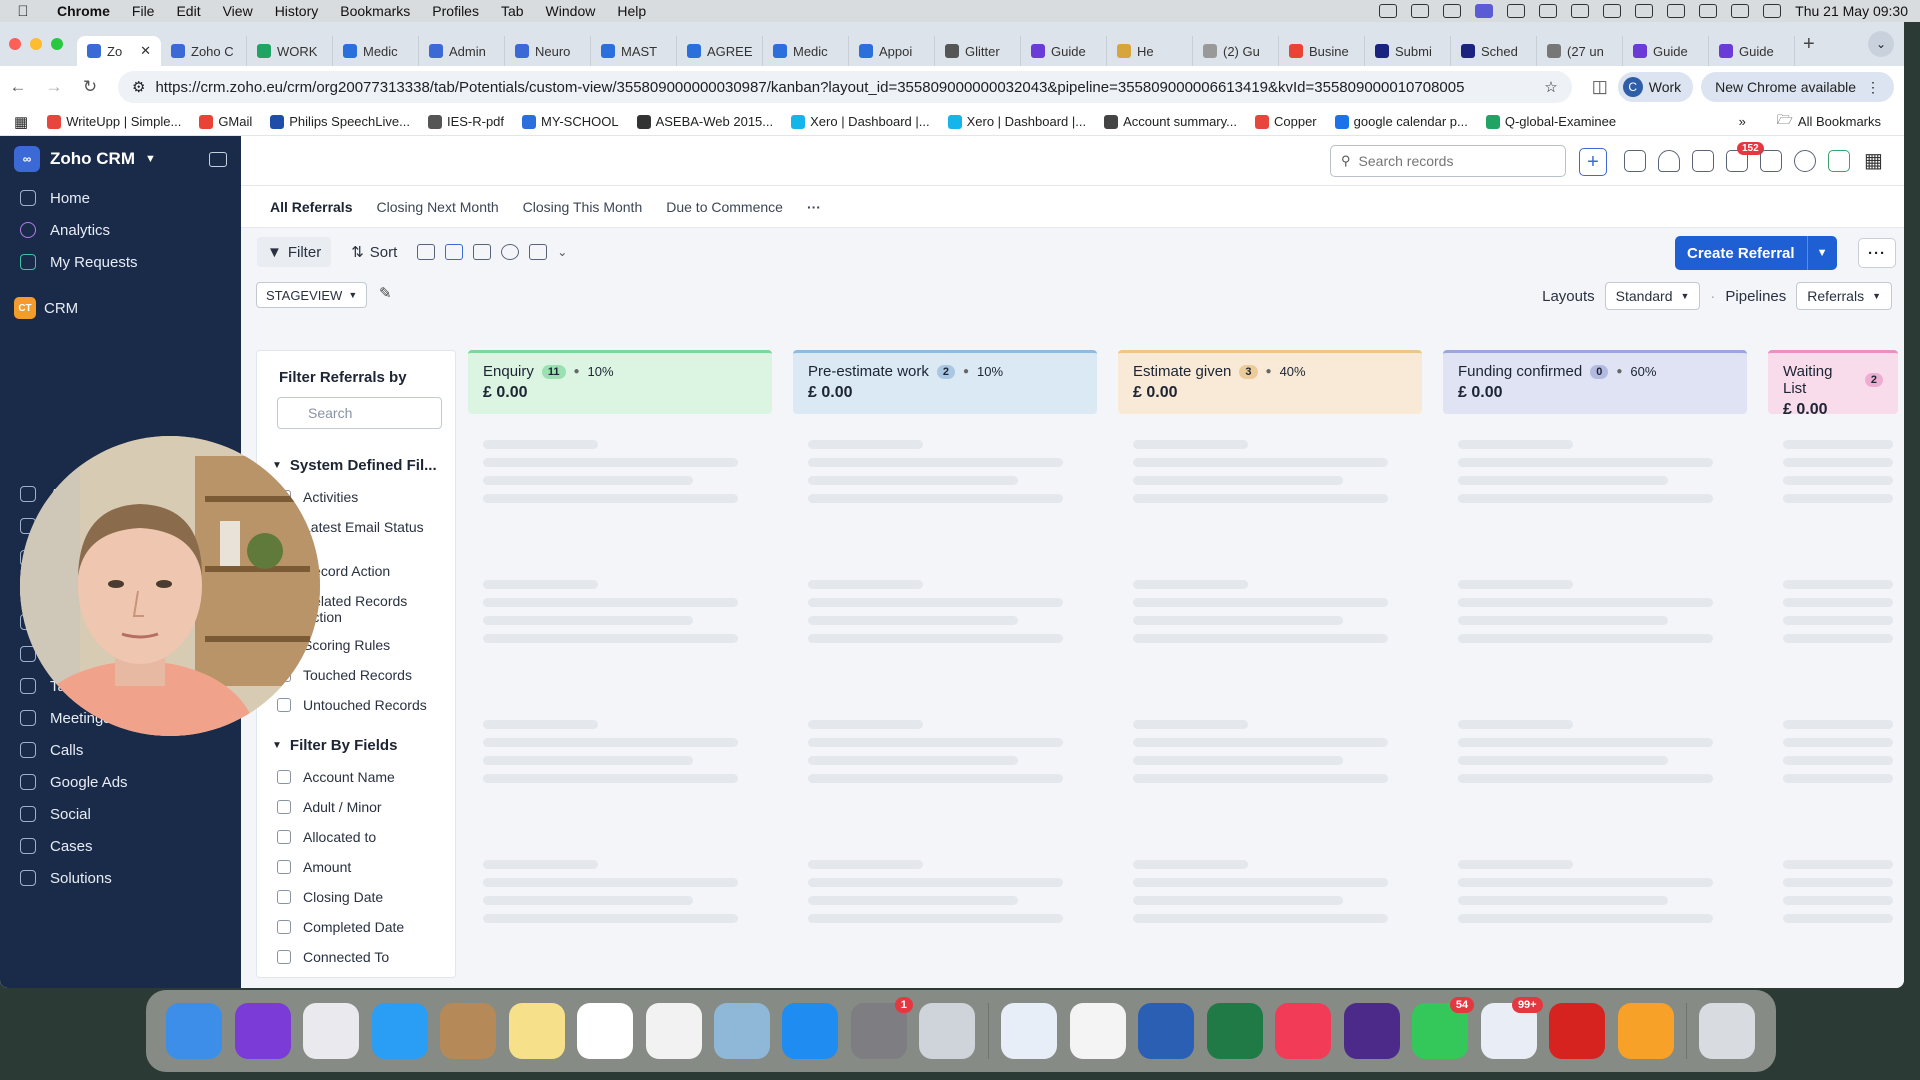  What do you see at coordinates (362, 497) in the screenshot?
I see `filter-option: Activities` at bounding box center [362, 497].